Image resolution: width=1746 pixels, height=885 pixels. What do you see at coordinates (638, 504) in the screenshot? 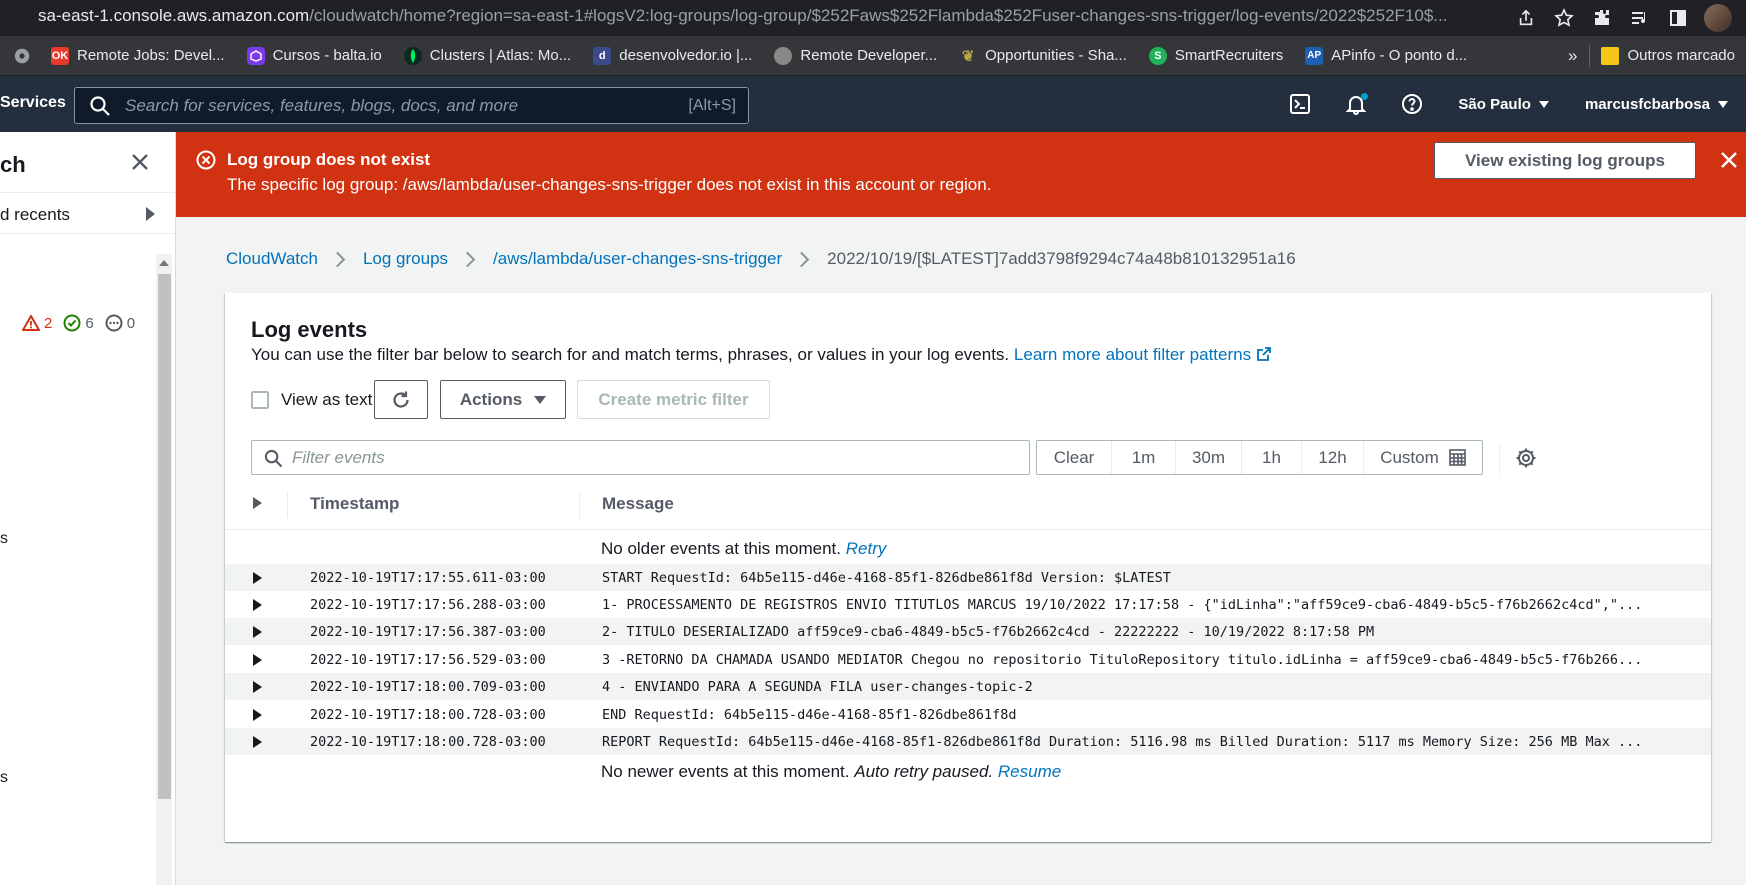
I see `column-message: Message` at bounding box center [638, 504].